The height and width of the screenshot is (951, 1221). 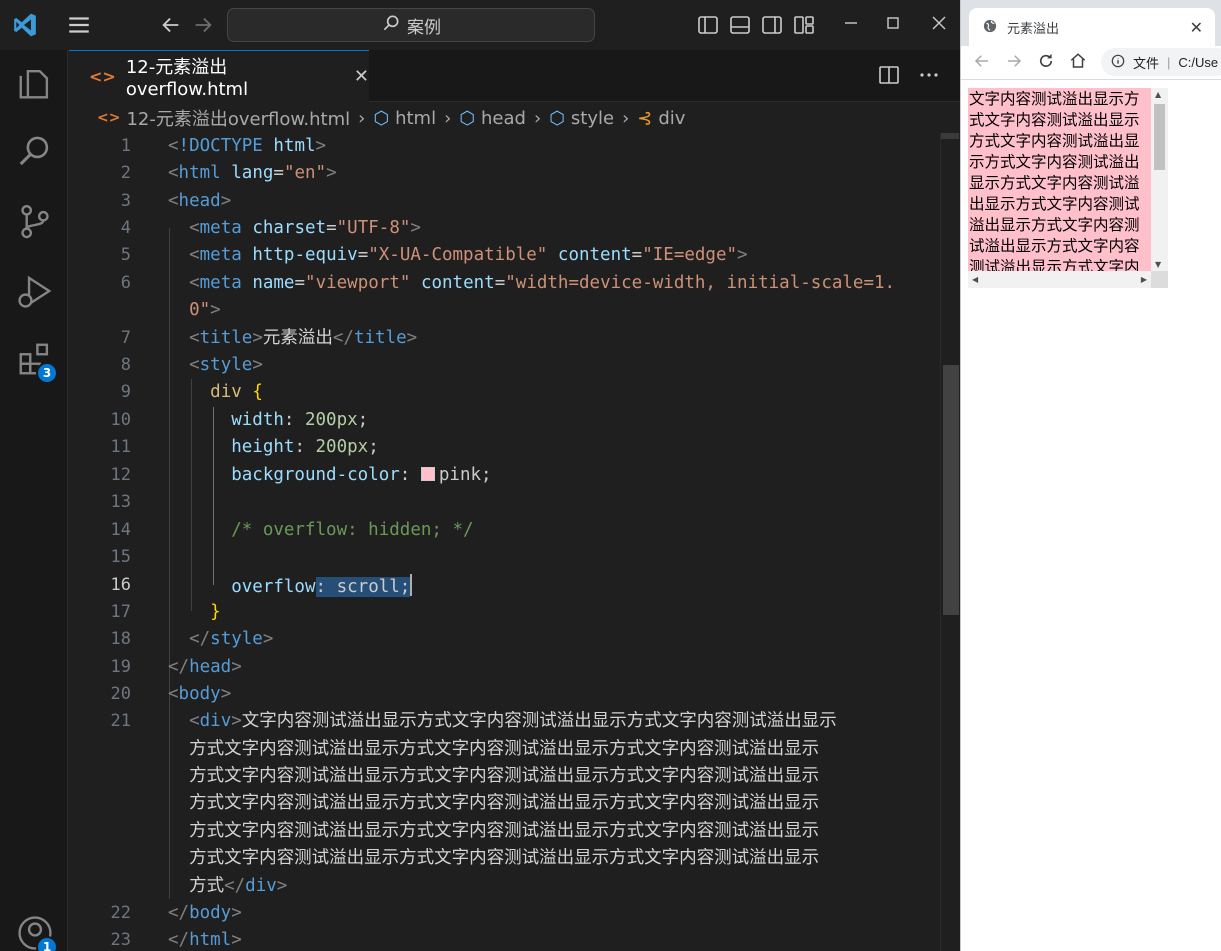 What do you see at coordinates (939, 25) in the screenshot?
I see `close-window-icon` at bounding box center [939, 25].